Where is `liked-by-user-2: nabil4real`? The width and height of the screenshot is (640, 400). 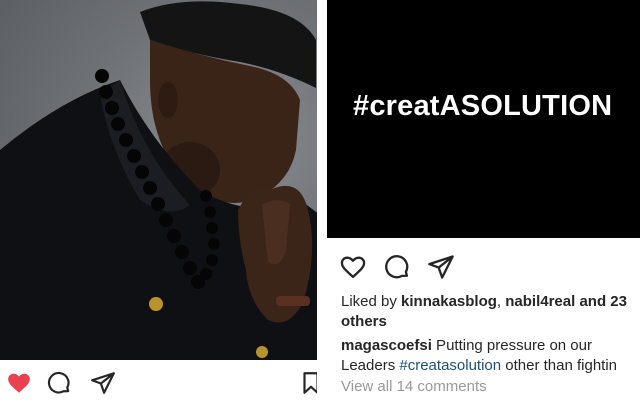
liked-by-user-2: nabil4real is located at coordinates (540, 301).